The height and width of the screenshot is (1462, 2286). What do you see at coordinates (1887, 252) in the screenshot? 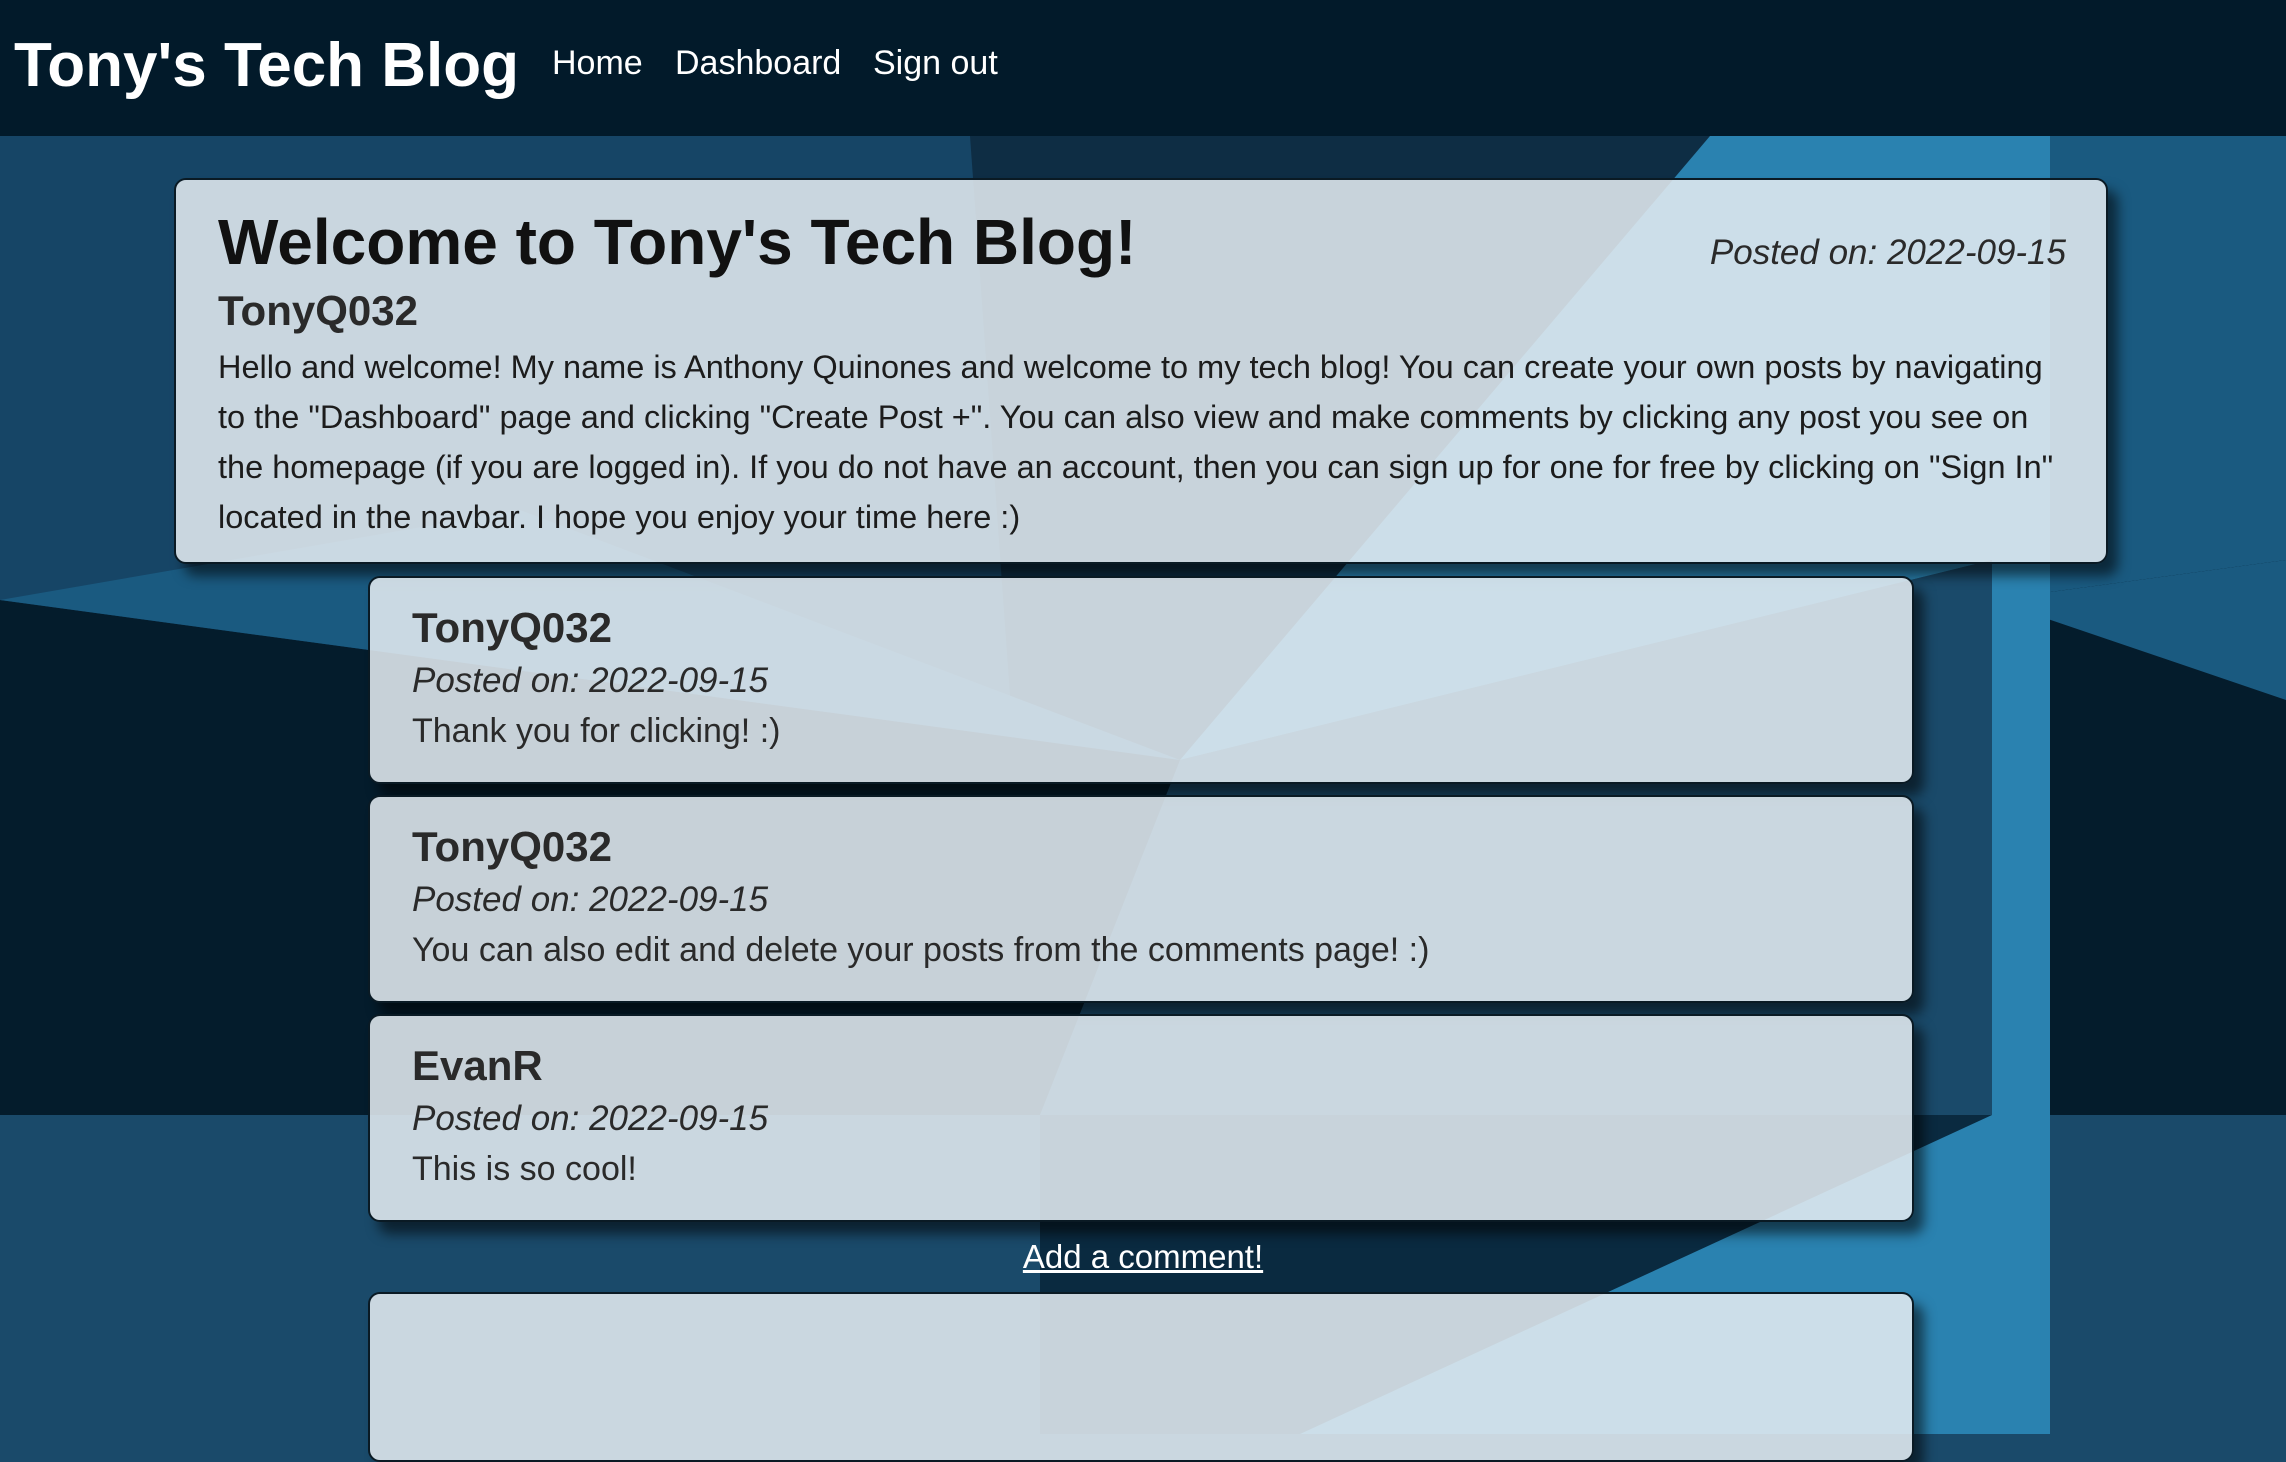
I see `post-date: Posted on: 2022-09-15` at bounding box center [1887, 252].